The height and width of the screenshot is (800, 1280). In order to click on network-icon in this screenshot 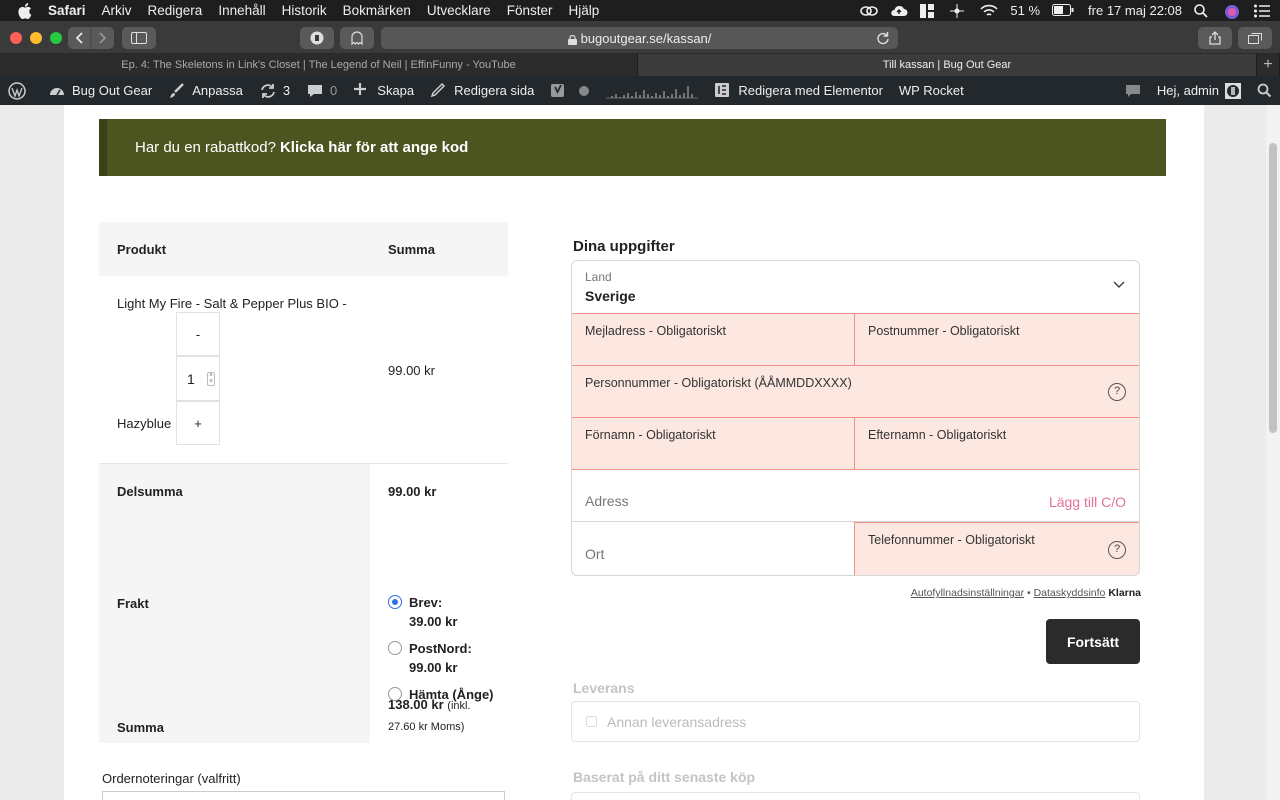, I will do `click(959, 10)`.